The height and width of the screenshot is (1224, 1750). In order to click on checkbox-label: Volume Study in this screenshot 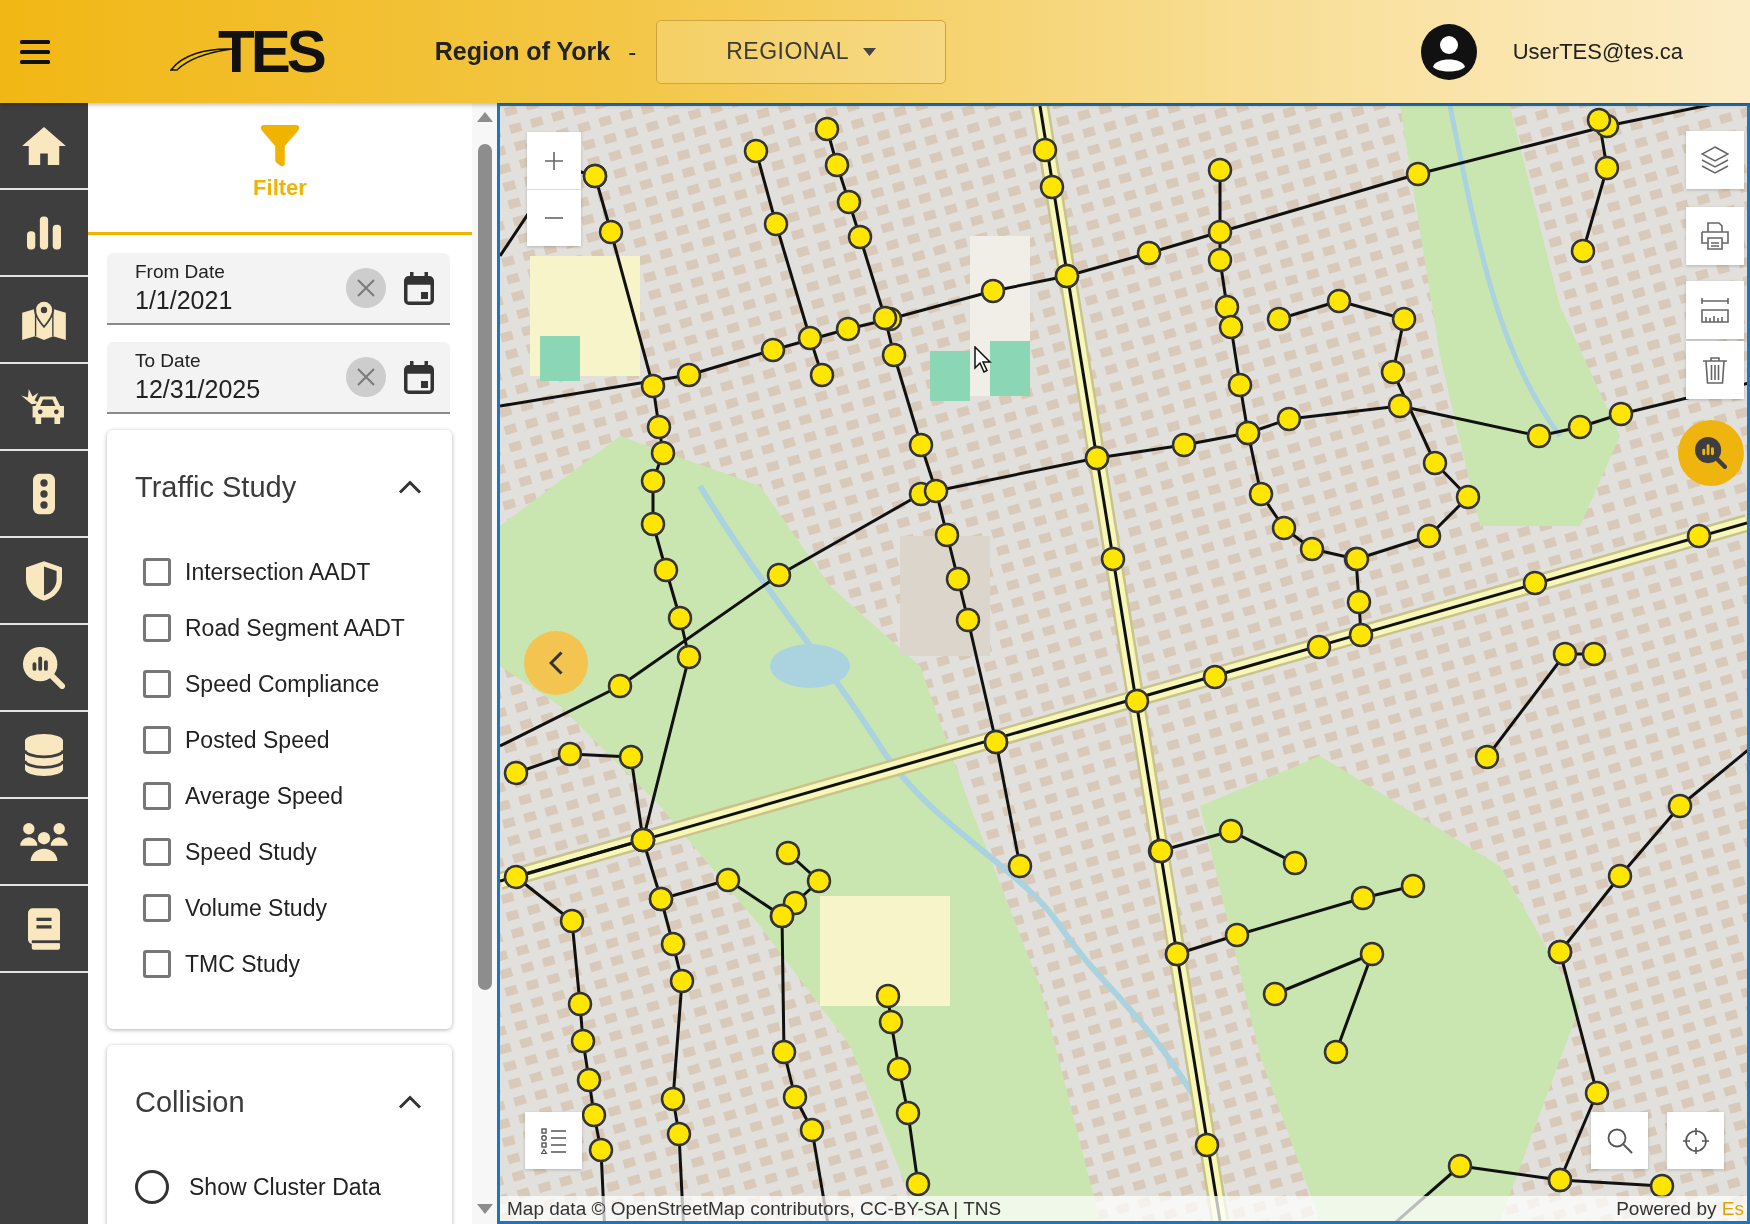, I will do `click(256, 908)`.